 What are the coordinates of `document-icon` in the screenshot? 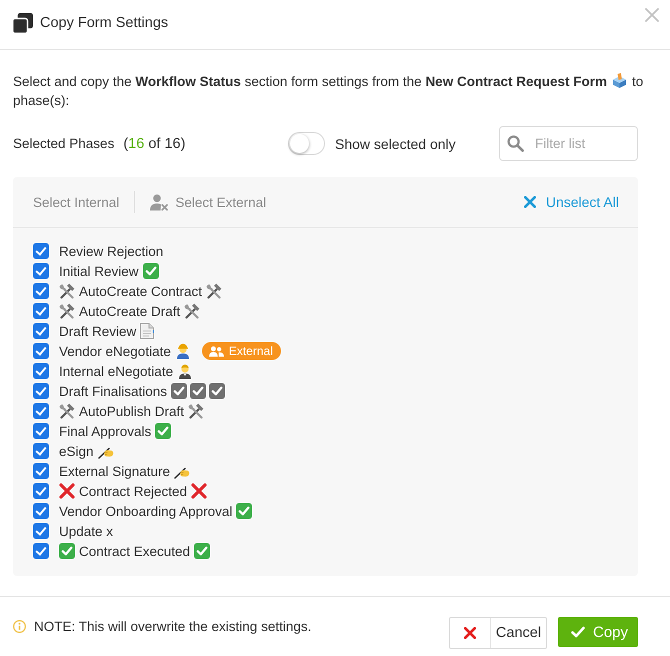 It's located at (147, 331).